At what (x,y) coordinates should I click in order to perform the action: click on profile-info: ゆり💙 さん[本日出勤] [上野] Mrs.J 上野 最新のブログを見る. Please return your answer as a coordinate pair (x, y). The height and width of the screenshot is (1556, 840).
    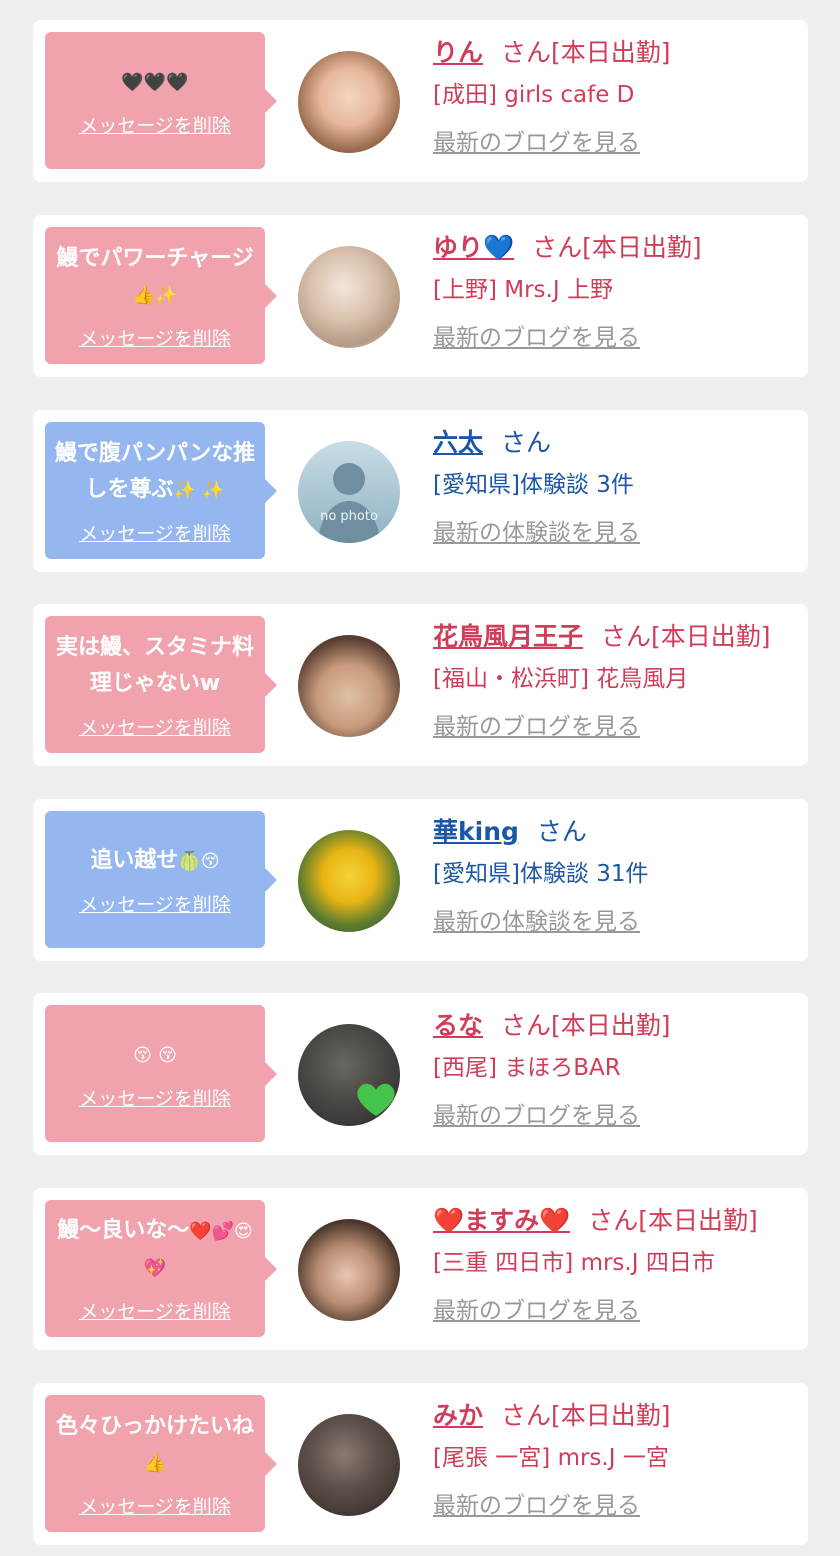
    Looking at the image, I should click on (618, 292).